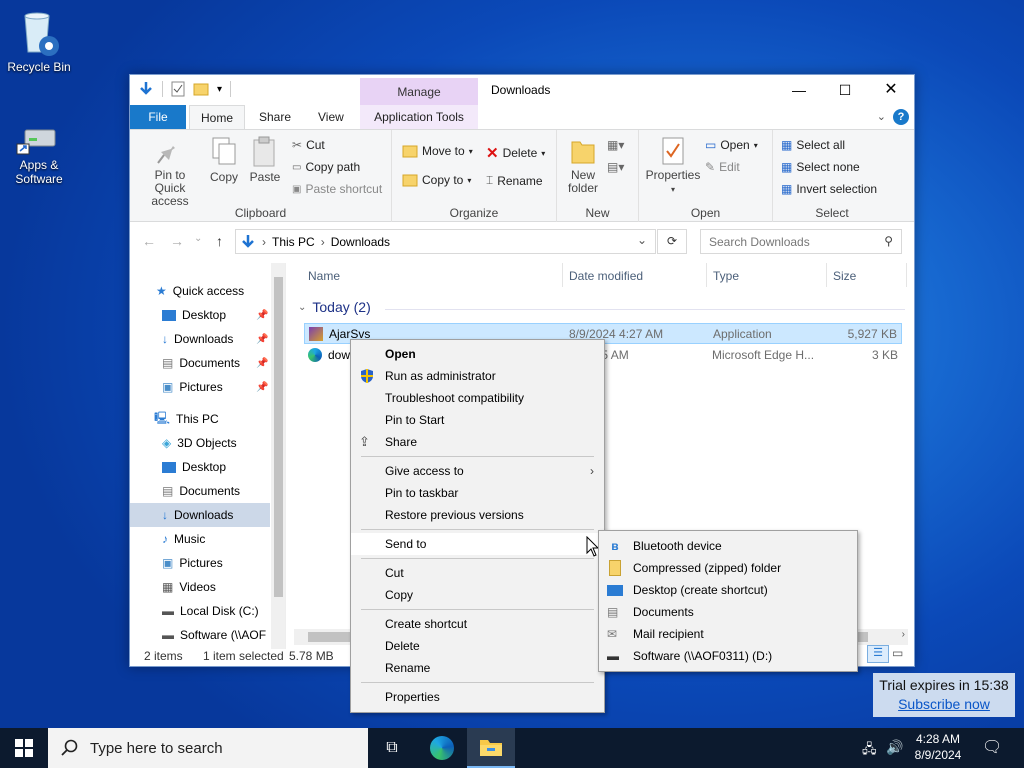  Describe the element at coordinates (217, 117) in the screenshot. I see `tab-home: Home` at that location.